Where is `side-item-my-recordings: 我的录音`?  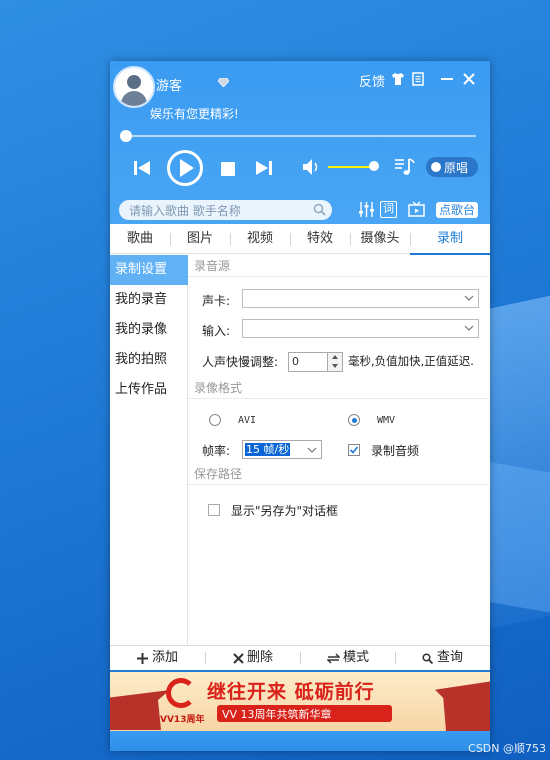
side-item-my-recordings: 我的录音 is located at coordinates (149, 300).